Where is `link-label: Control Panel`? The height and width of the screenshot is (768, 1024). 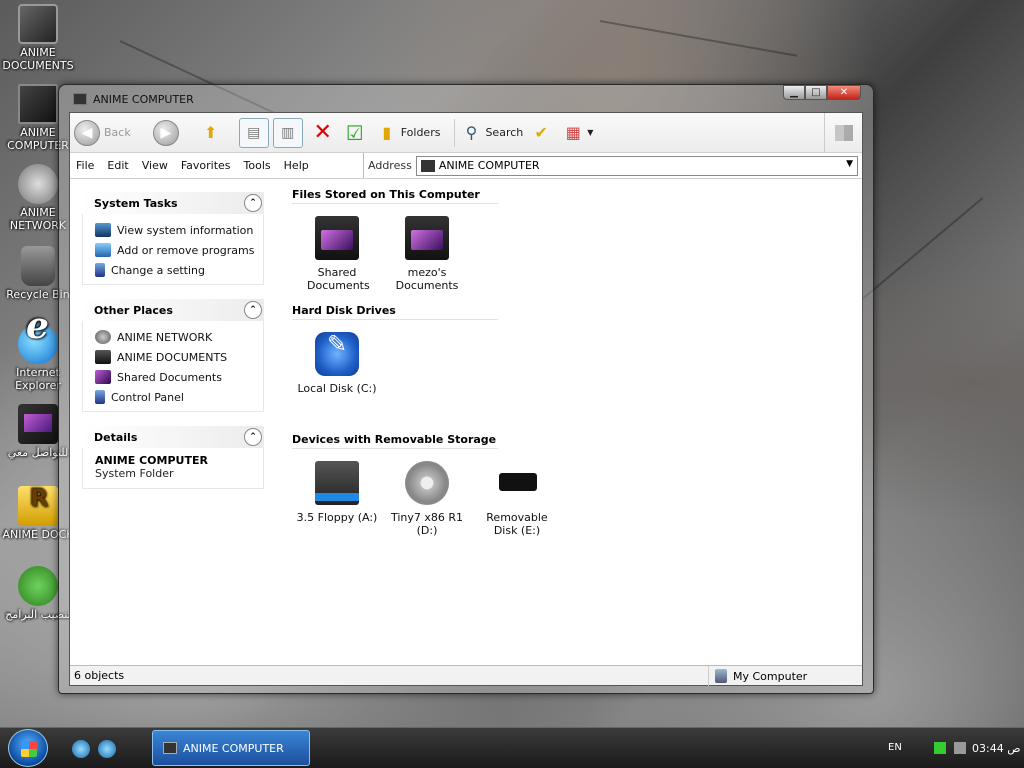 link-label: Control Panel is located at coordinates (147, 397).